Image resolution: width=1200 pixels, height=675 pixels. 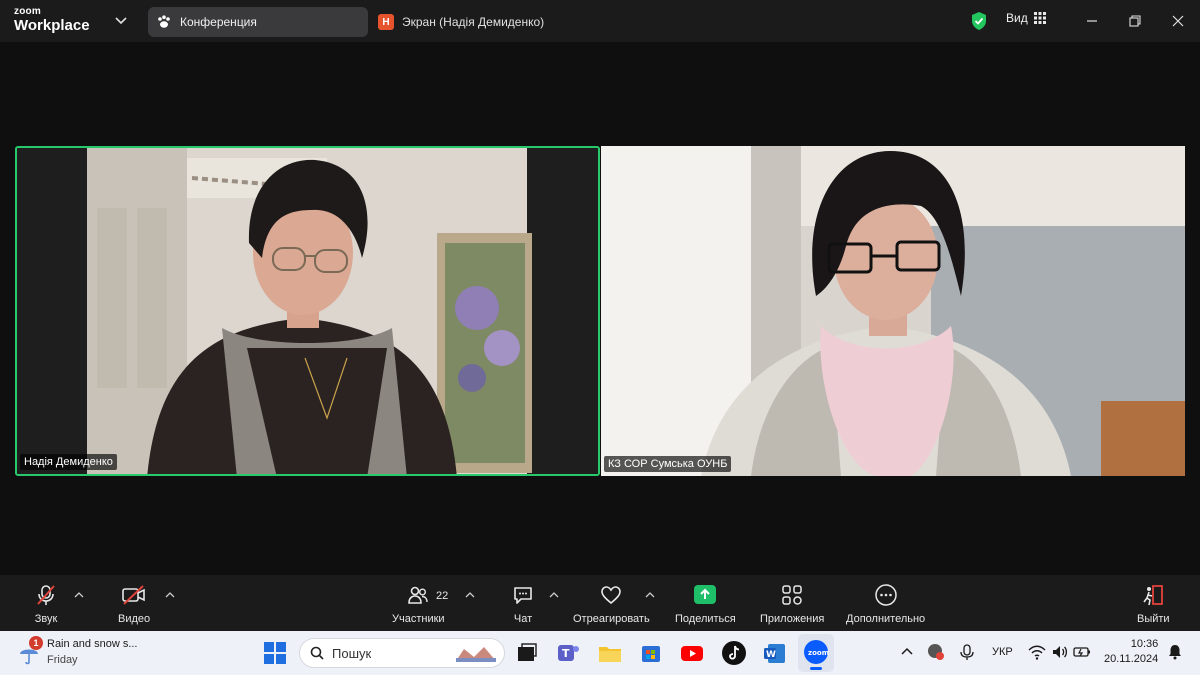 What do you see at coordinates (979, 21) in the screenshot?
I see `security-shield-icon` at bounding box center [979, 21].